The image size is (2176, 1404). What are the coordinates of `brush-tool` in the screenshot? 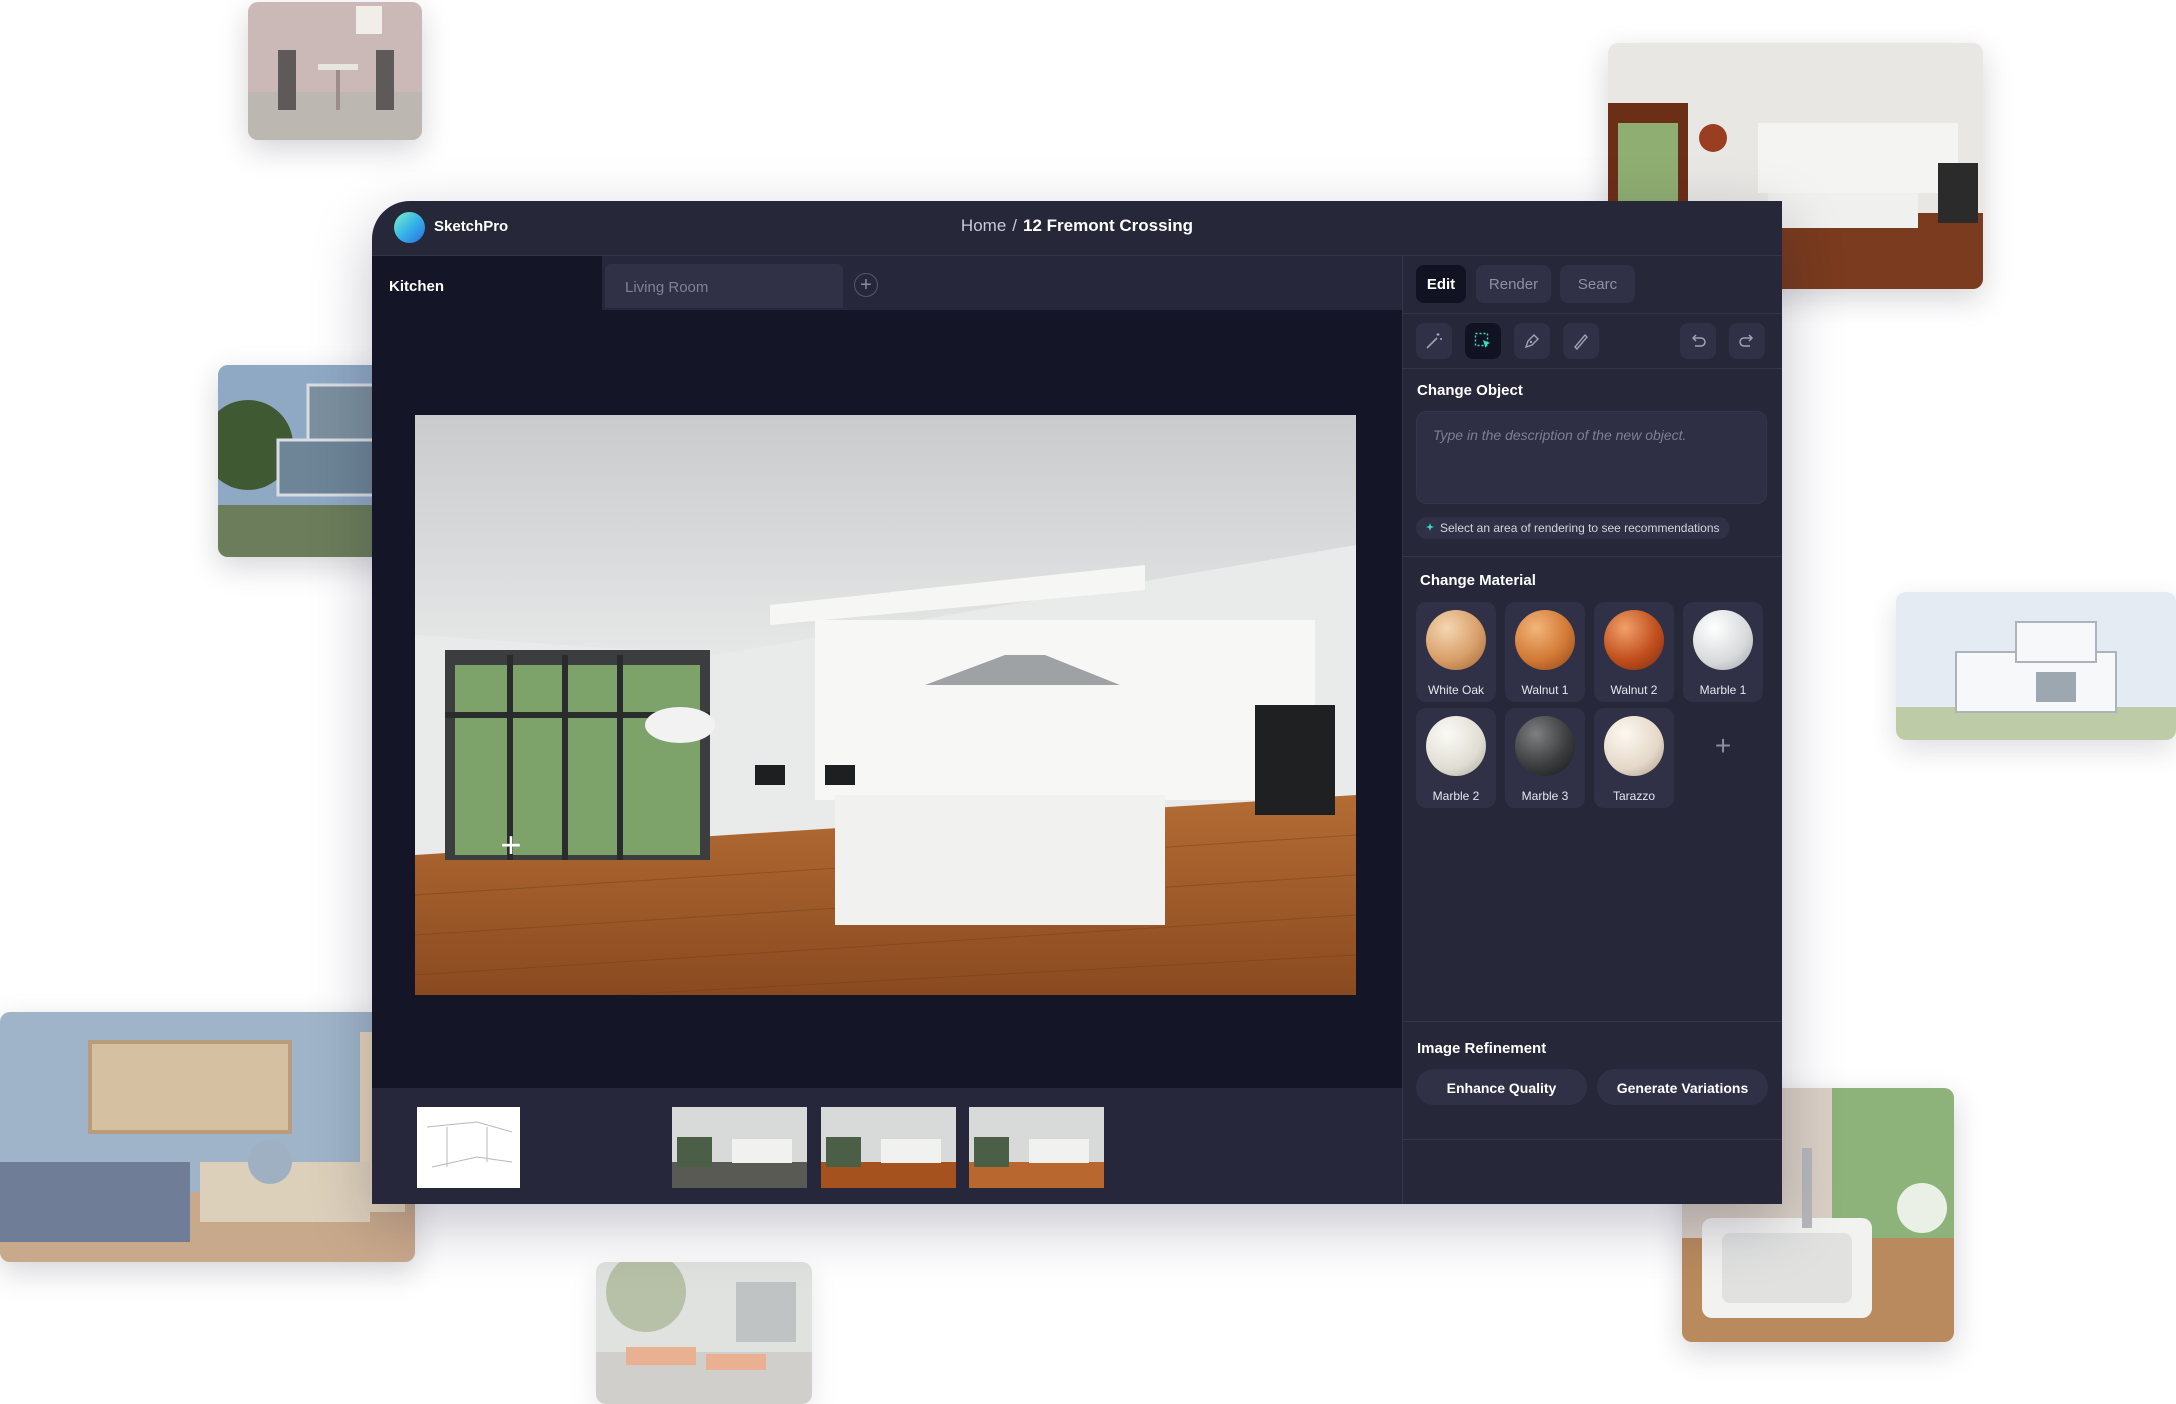 It's located at (1581, 341).